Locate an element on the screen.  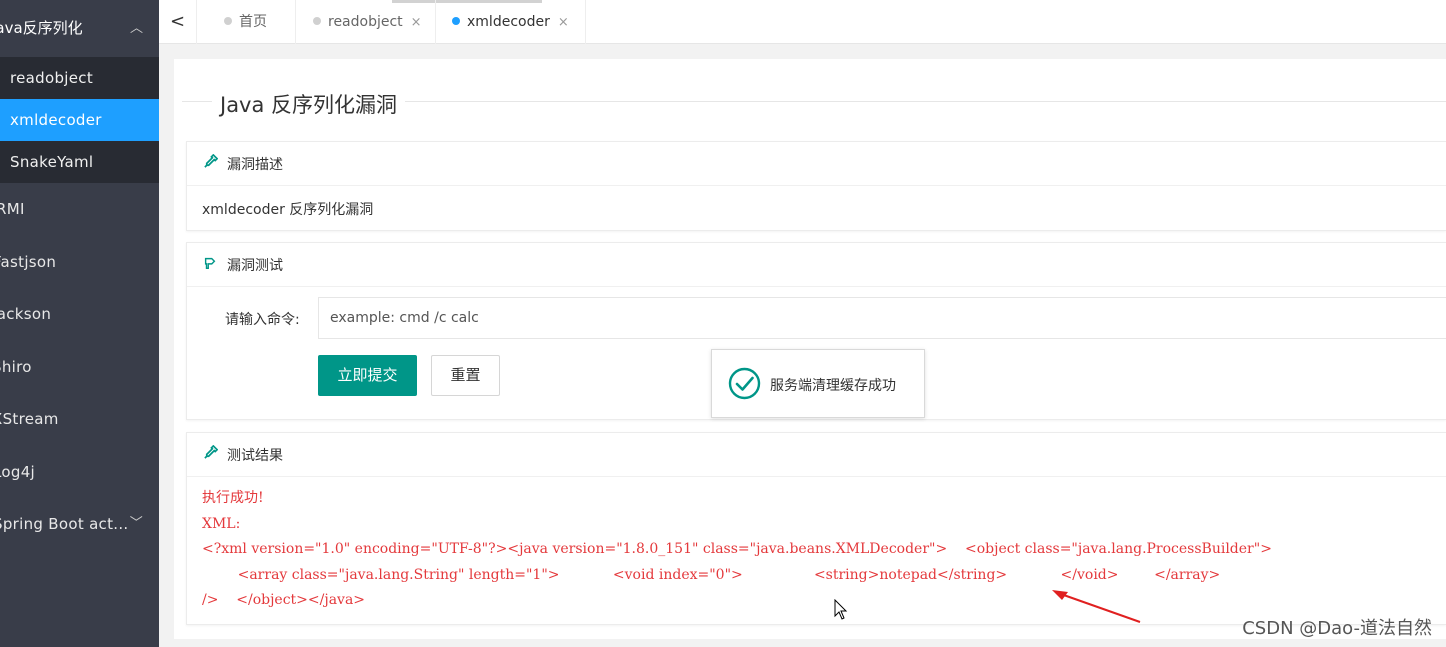
sidebar-item-label: Log4j is located at coordinates (18, 471).